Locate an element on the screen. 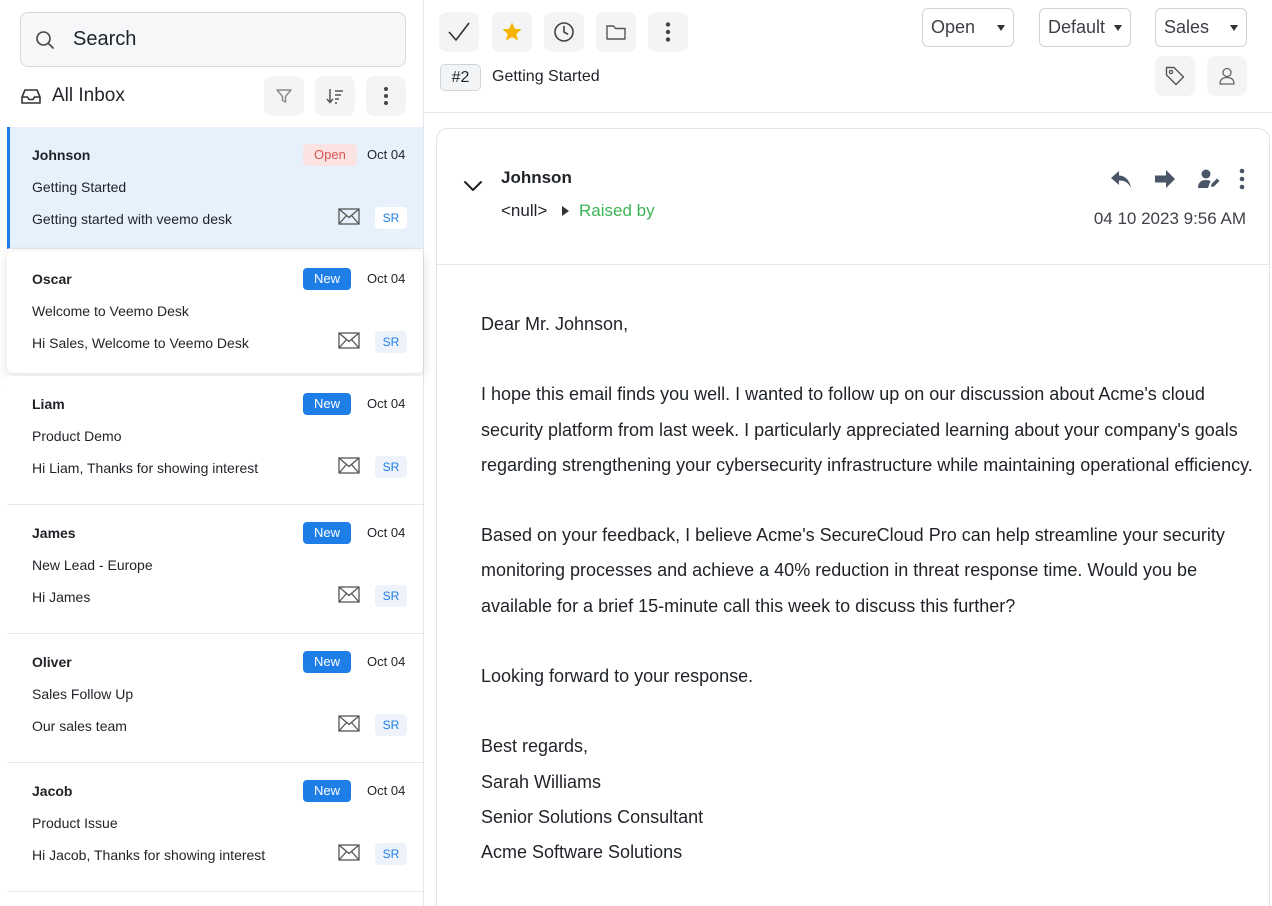 The image size is (1272, 906). sender-name: Johnson is located at coordinates (536, 177).